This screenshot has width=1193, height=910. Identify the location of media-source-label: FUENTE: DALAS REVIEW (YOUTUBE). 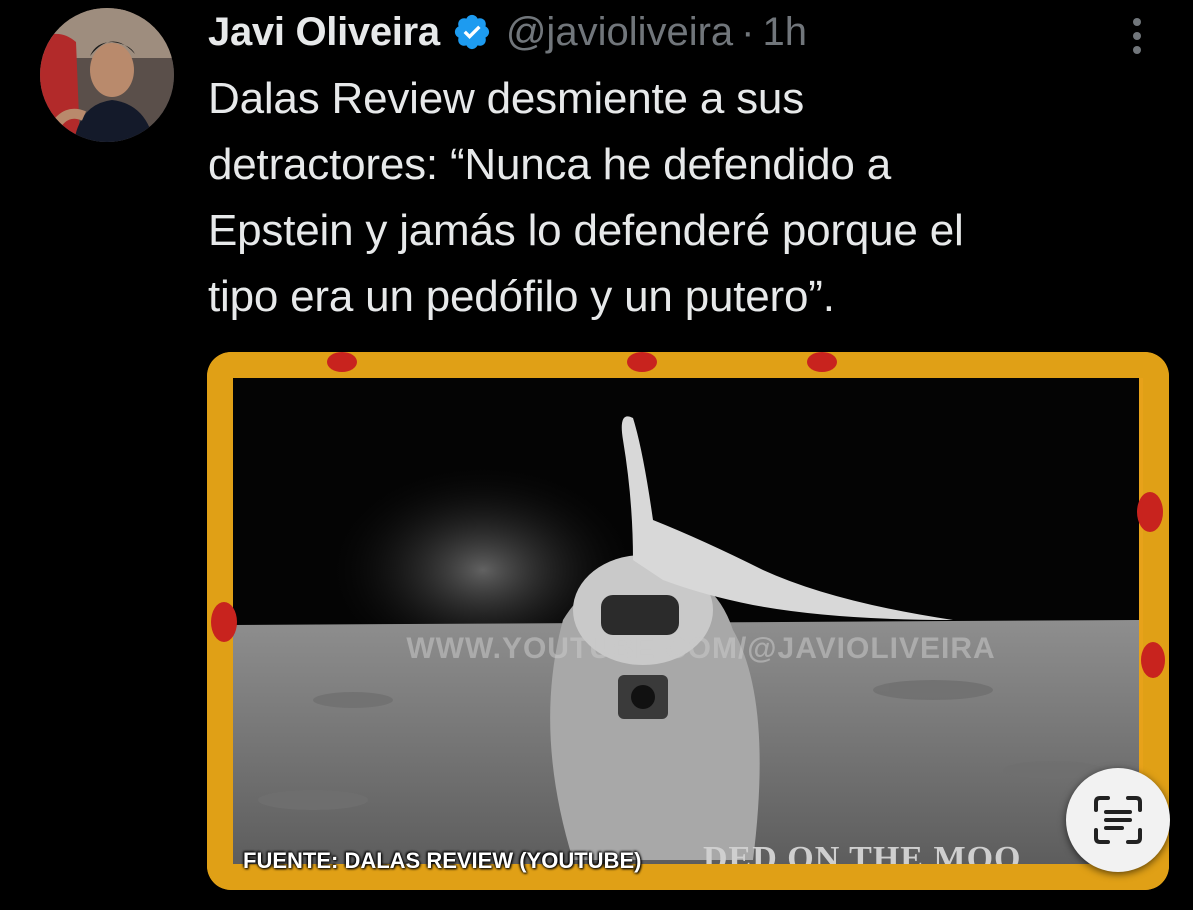
(442, 860).